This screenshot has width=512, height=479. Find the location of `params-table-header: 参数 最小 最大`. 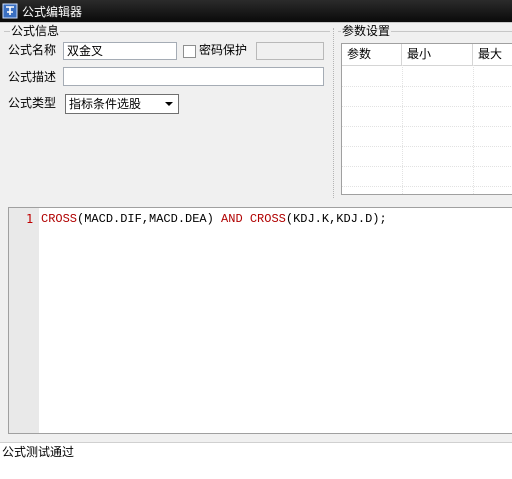

params-table-header: 参数 最小 最大 is located at coordinates (427, 55).